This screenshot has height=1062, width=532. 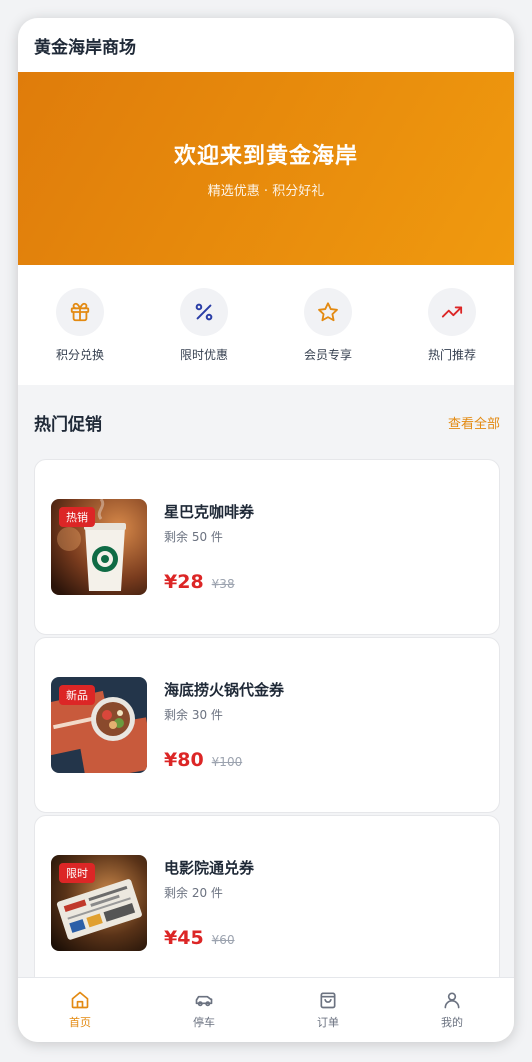 I want to click on percent-icon, so click(x=204, y=311).